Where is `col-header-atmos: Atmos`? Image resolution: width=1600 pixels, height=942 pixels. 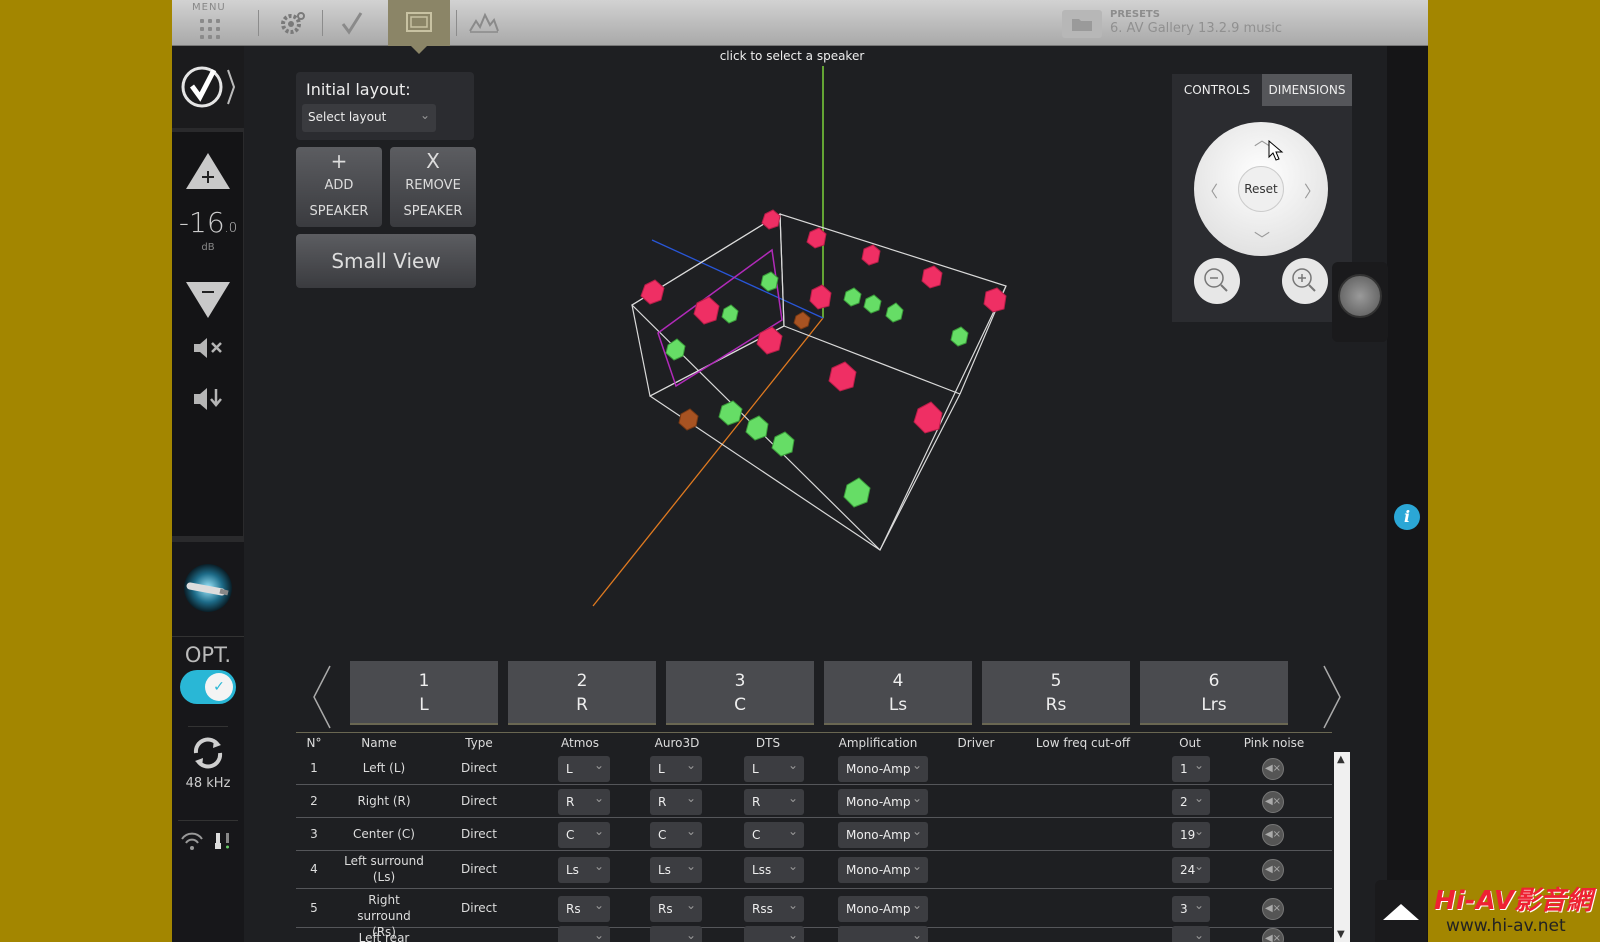
col-header-atmos: Atmos is located at coordinates (580, 743).